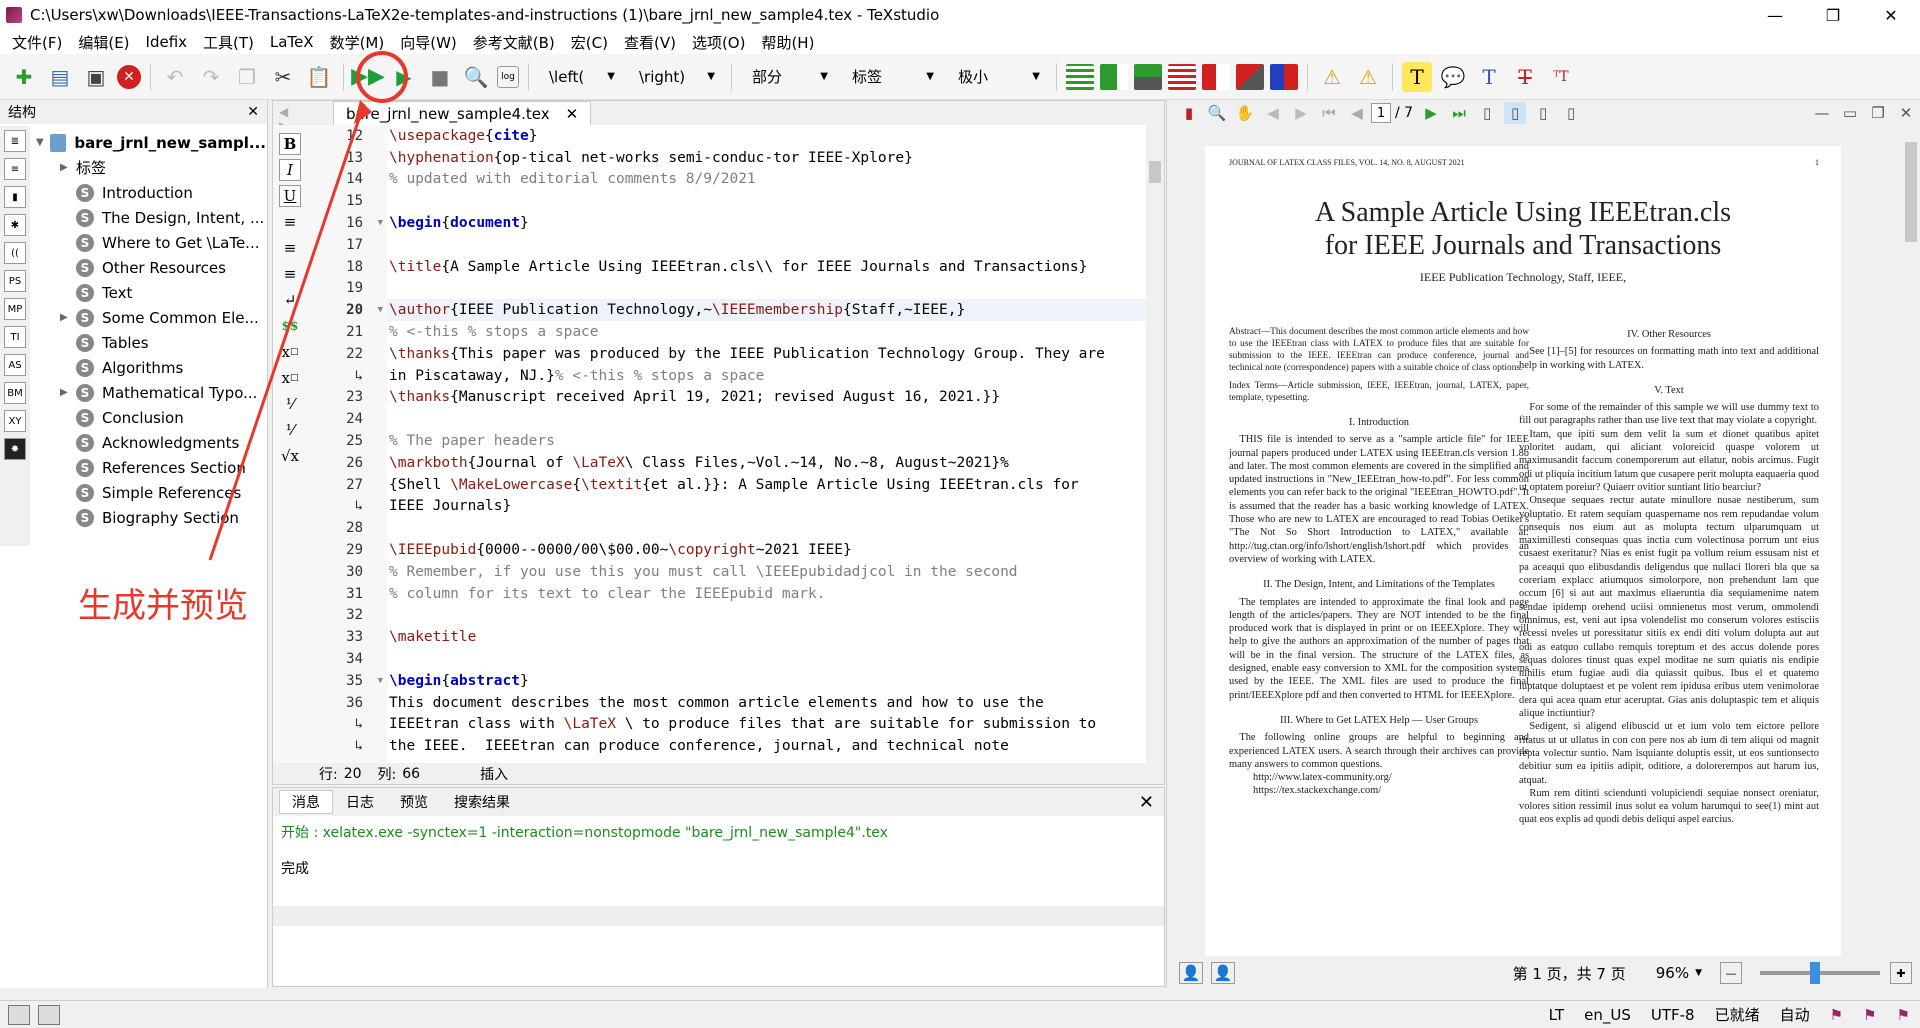 The height and width of the screenshot is (1028, 1920). Describe the element at coordinates (1148, 76) in the screenshot. I see `add-row-icon` at that location.